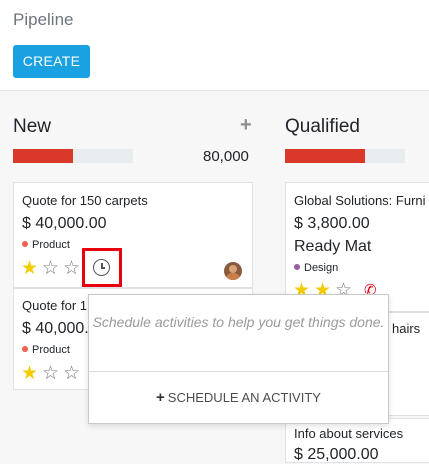  I want to click on activity-clock-button, so click(102, 267).